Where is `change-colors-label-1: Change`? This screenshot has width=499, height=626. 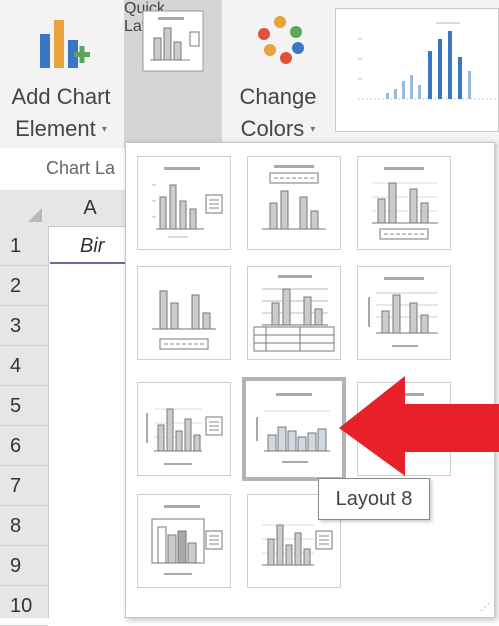
change-colors-label-1: Change is located at coordinates (278, 96).